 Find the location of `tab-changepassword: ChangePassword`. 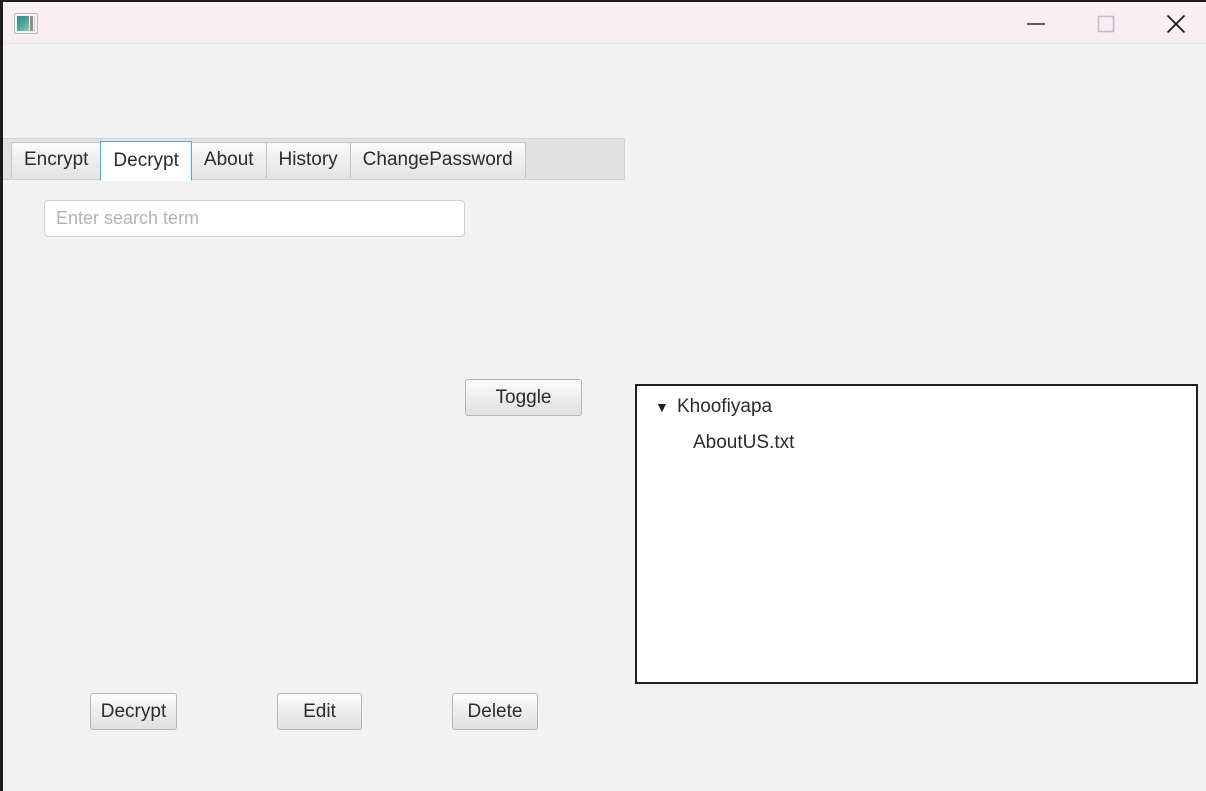

tab-changepassword: ChangePassword is located at coordinates (437, 160).